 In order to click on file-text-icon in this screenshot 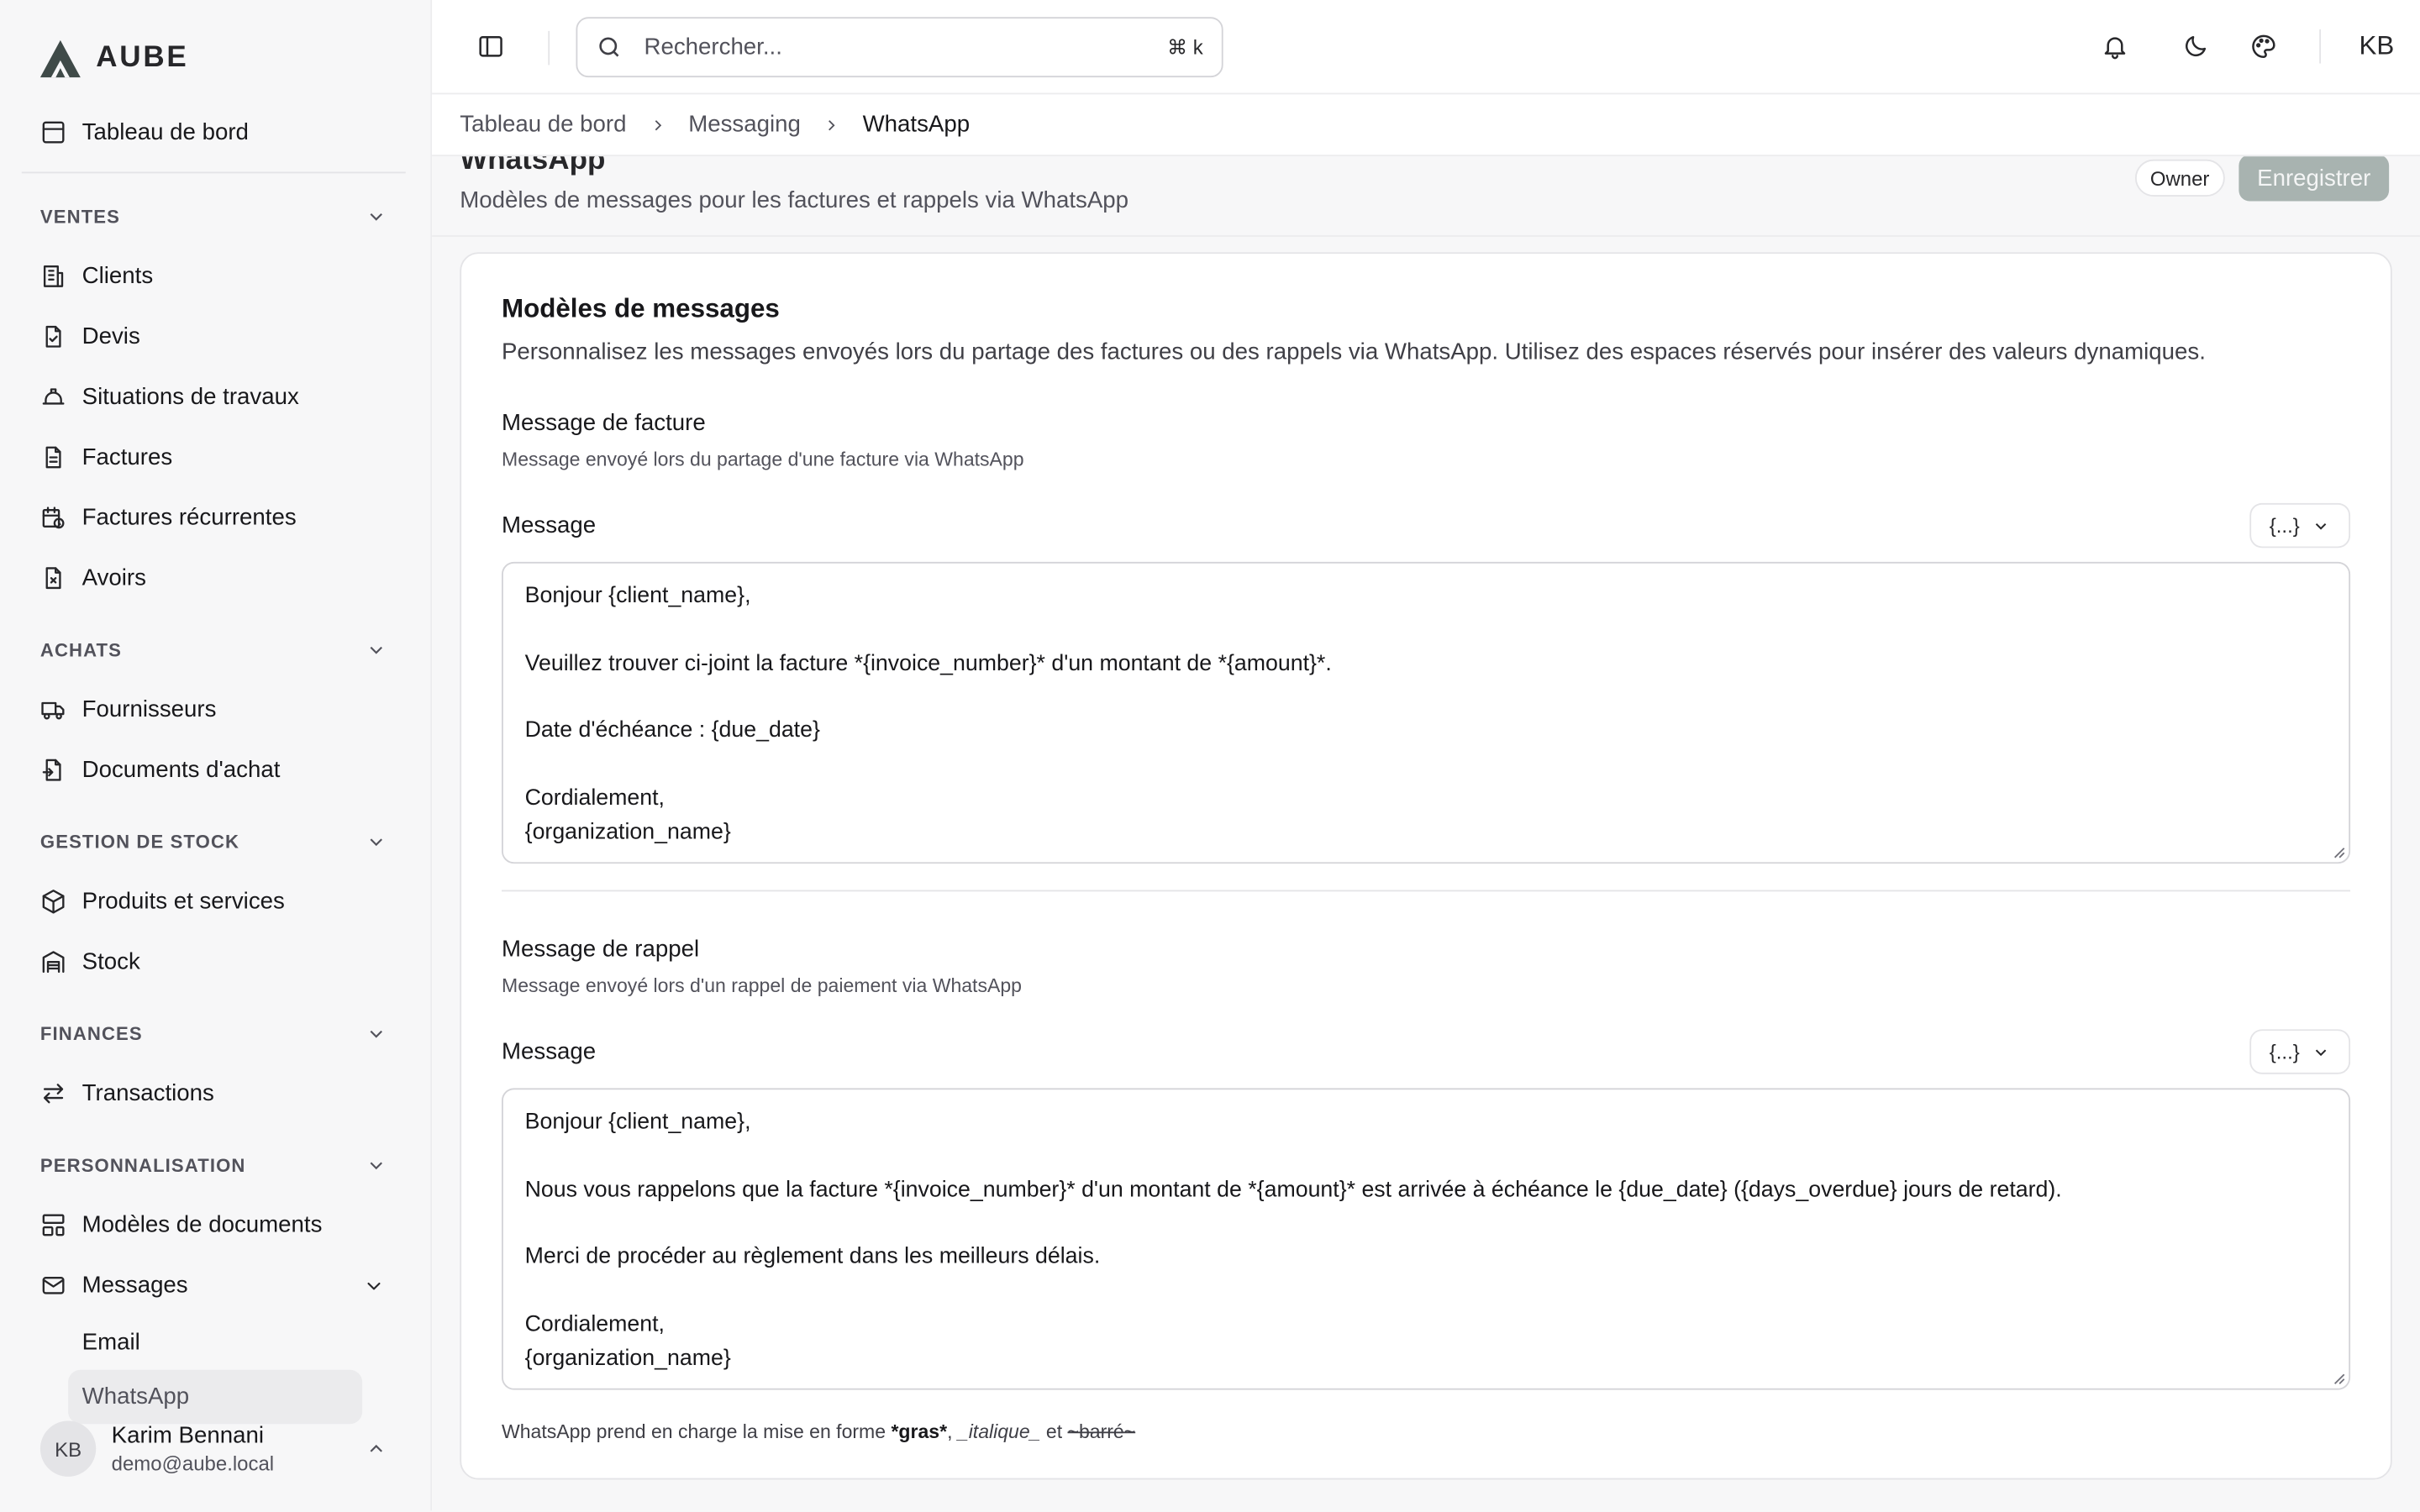, I will do `click(53, 457)`.